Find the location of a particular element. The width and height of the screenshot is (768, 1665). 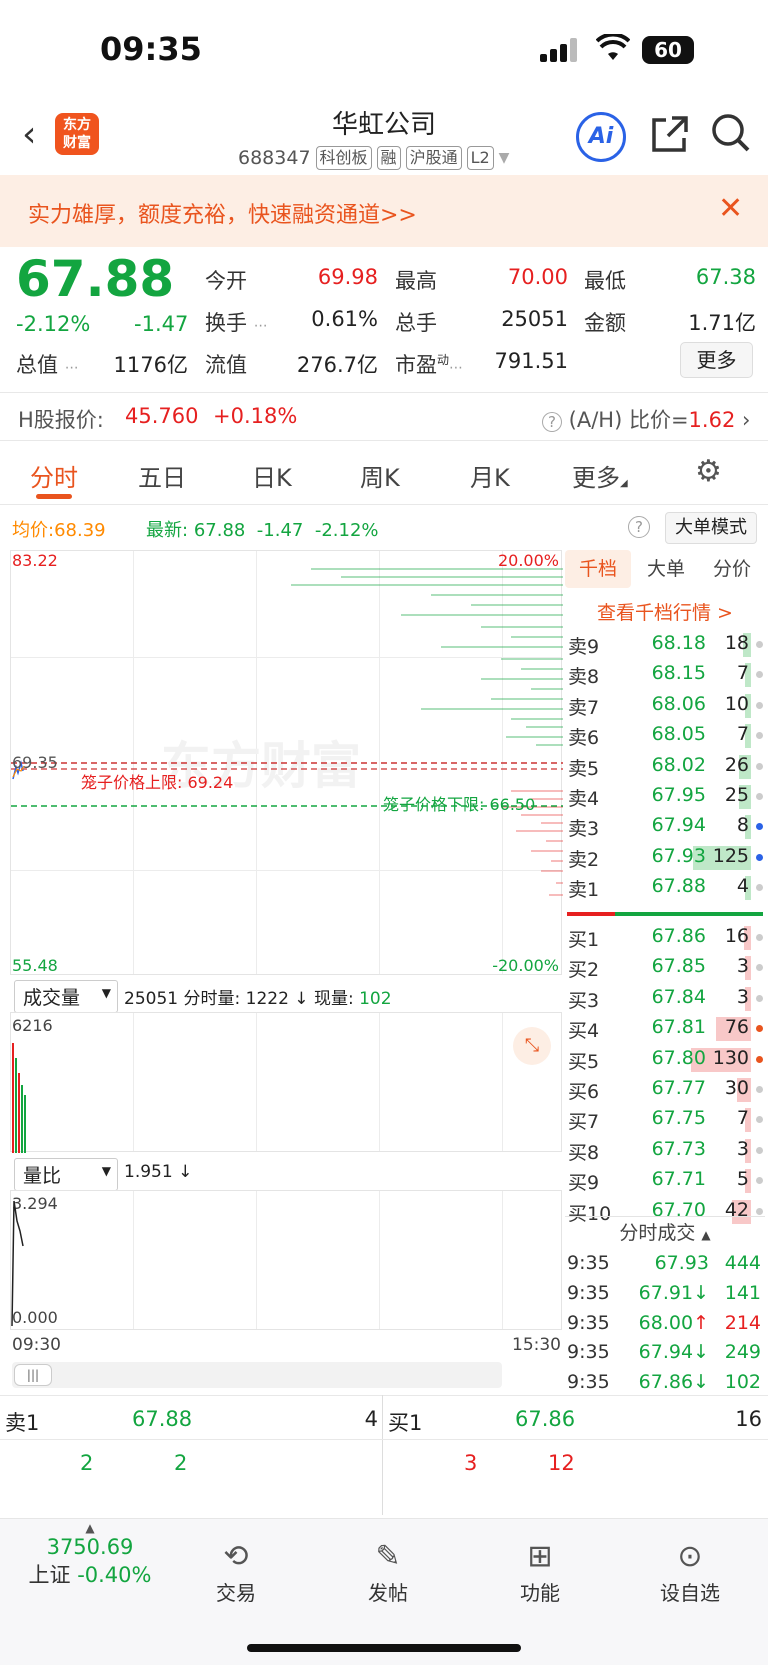

promo-banner: 实力雄厚，额度充裕，快速融资通道>> ✕ is located at coordinates (384, 211).